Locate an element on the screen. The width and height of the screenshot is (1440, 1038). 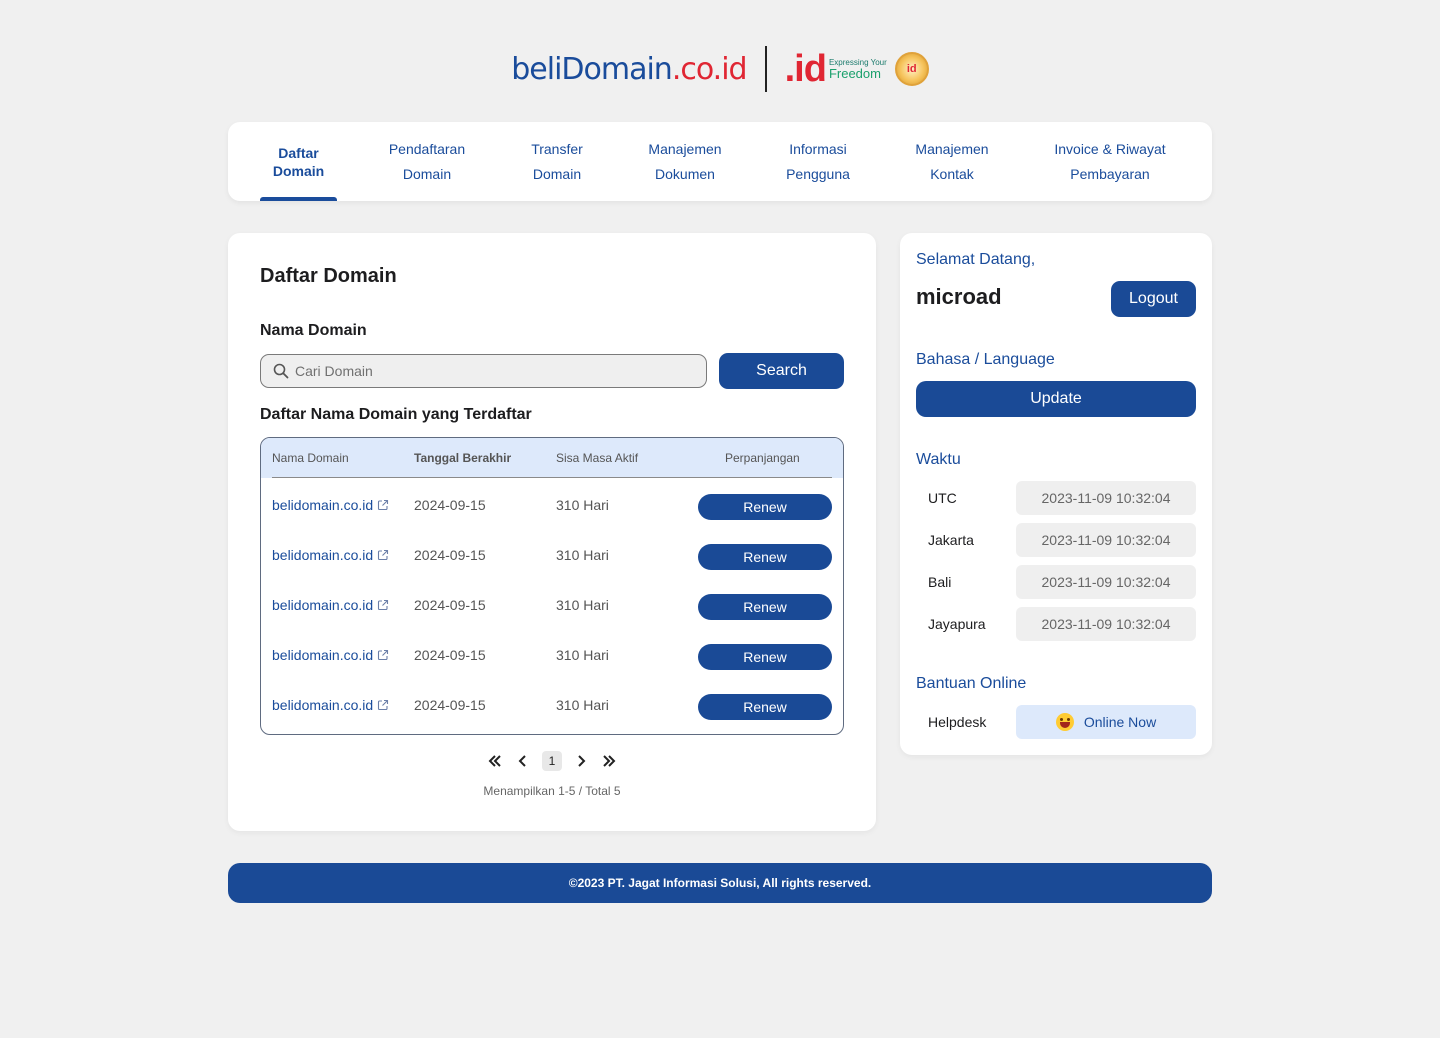
column-header-renewal: Perpanjangan is located at coordinates (762, 458).